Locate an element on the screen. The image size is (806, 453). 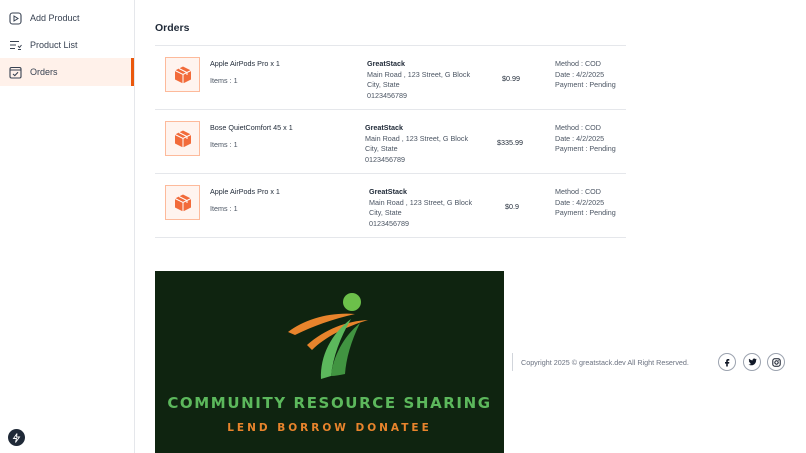
list-icon is located at coordinates (15, 45).